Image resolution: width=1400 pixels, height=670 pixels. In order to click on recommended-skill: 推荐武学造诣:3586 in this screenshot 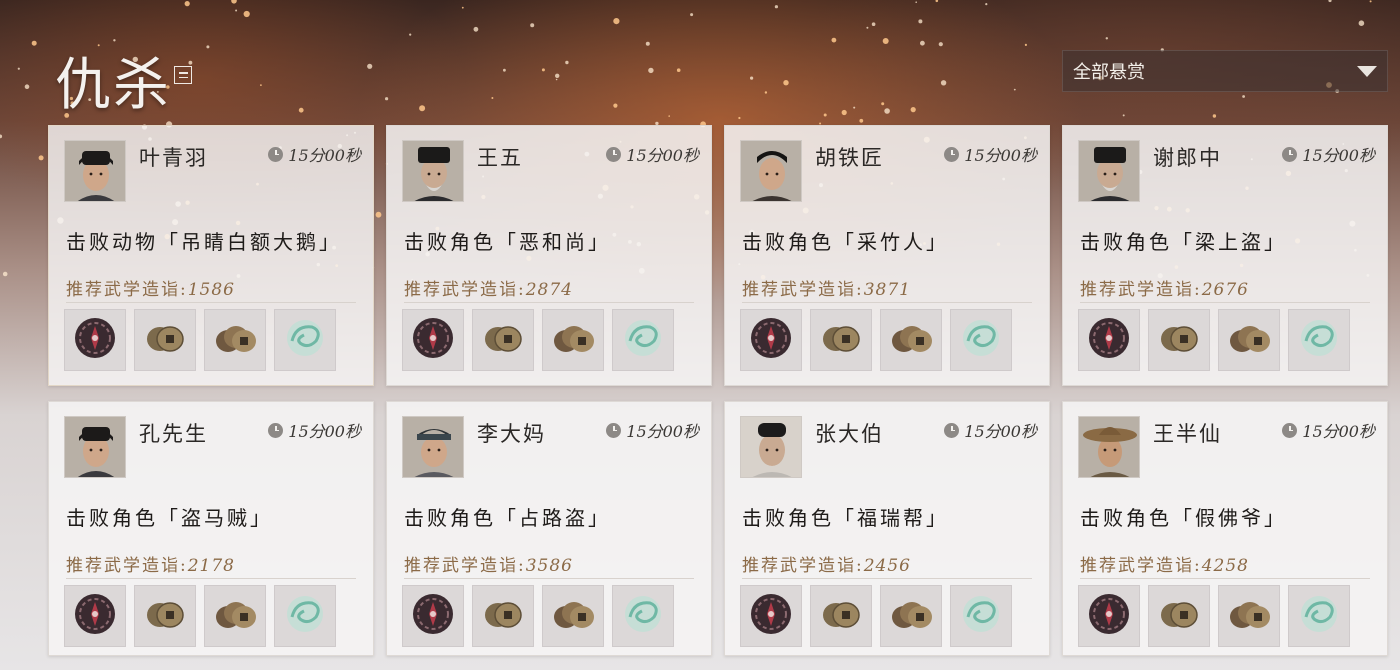, I will do `click(488, 563)`.